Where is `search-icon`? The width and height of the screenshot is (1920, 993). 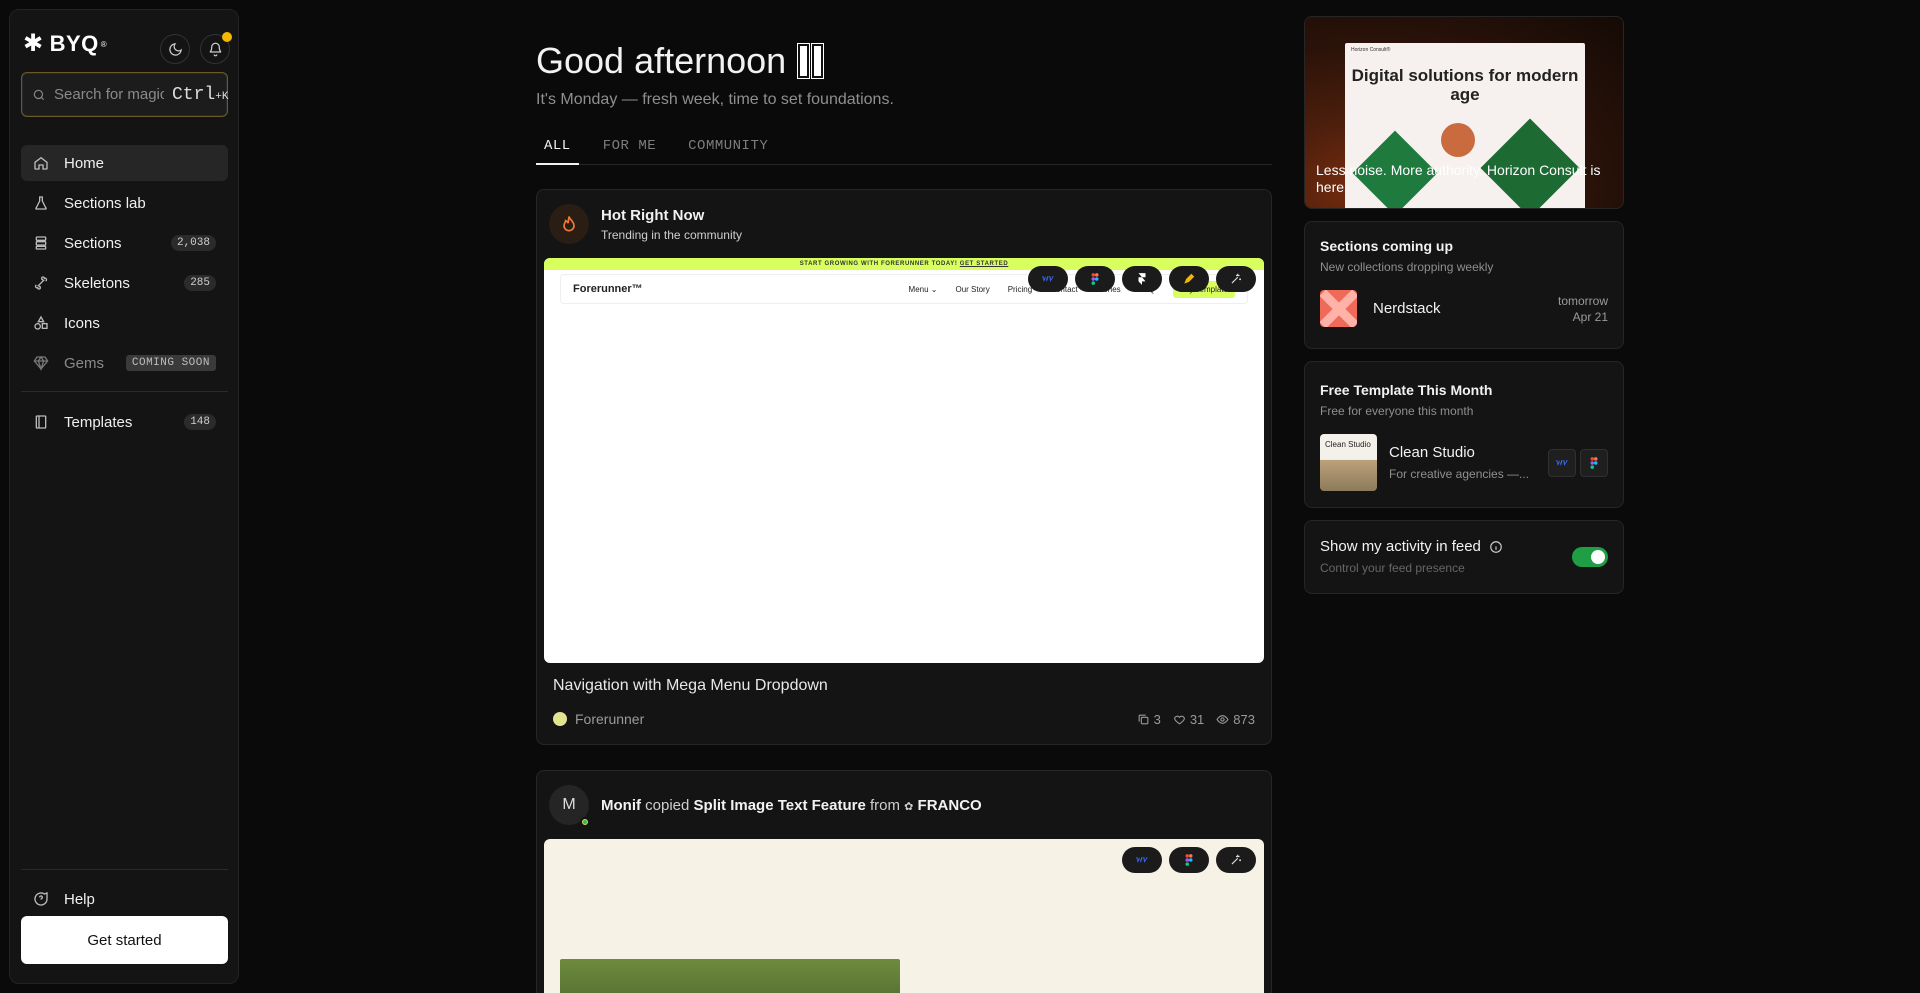
search-icon is located at coordinates (39, 94).